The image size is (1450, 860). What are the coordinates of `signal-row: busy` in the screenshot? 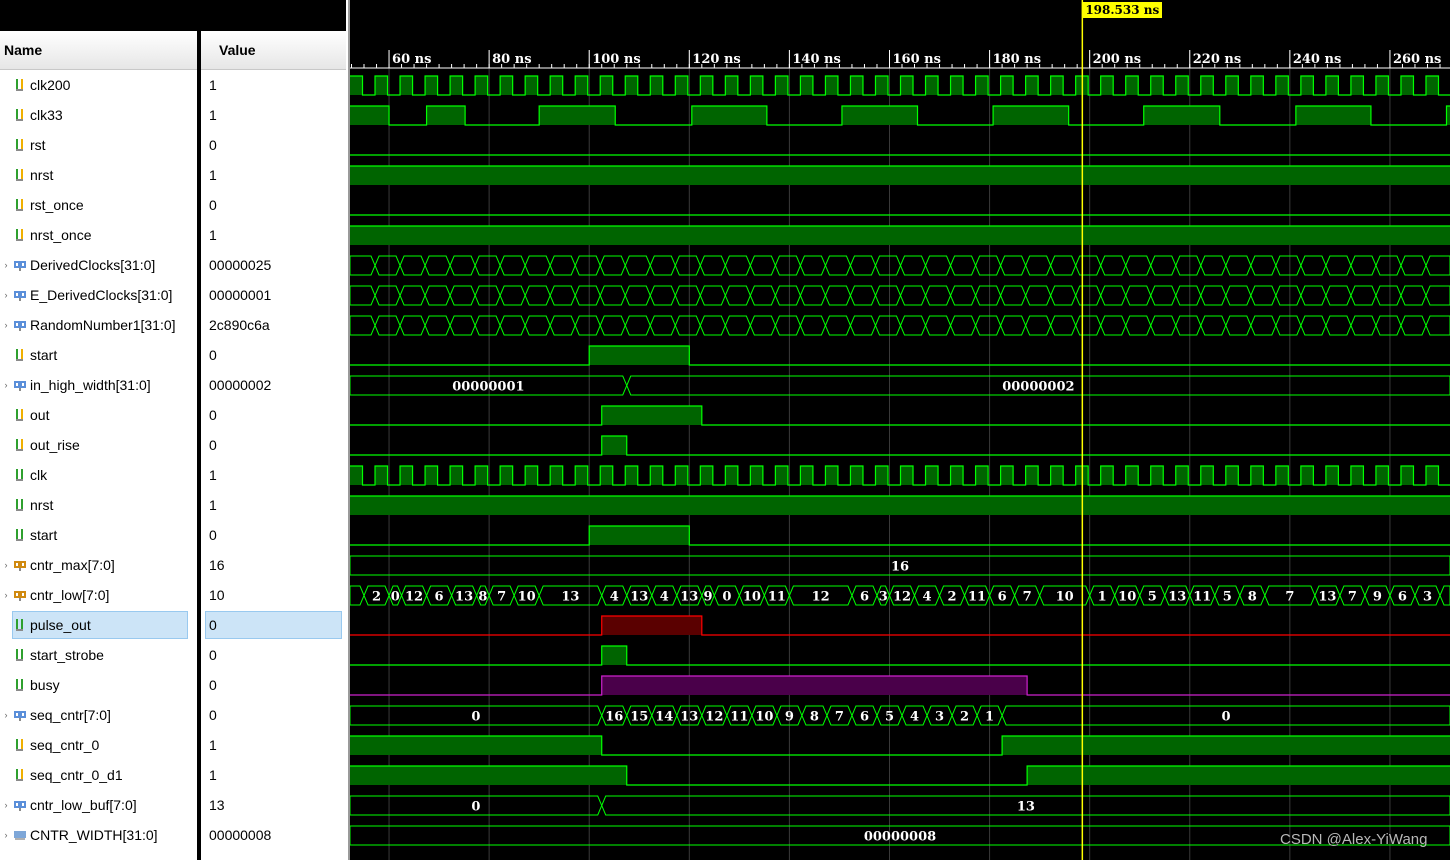 It's located at (98, 685).